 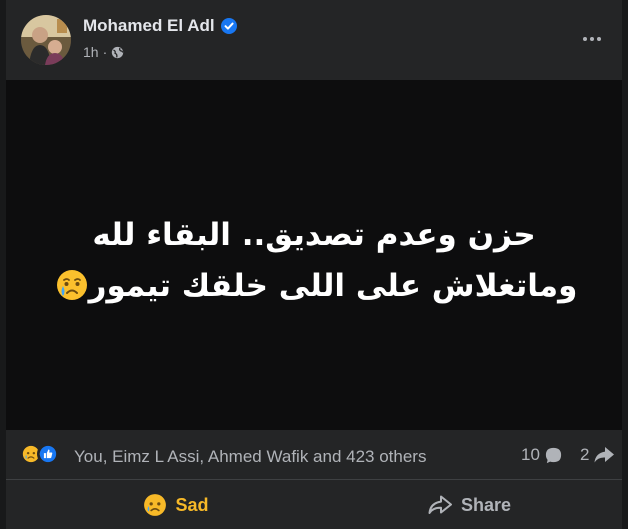 What do you see at coordinates (91, 52) in the screenshot?
I see `post-time: 1h` at bounding box center [91, 52].